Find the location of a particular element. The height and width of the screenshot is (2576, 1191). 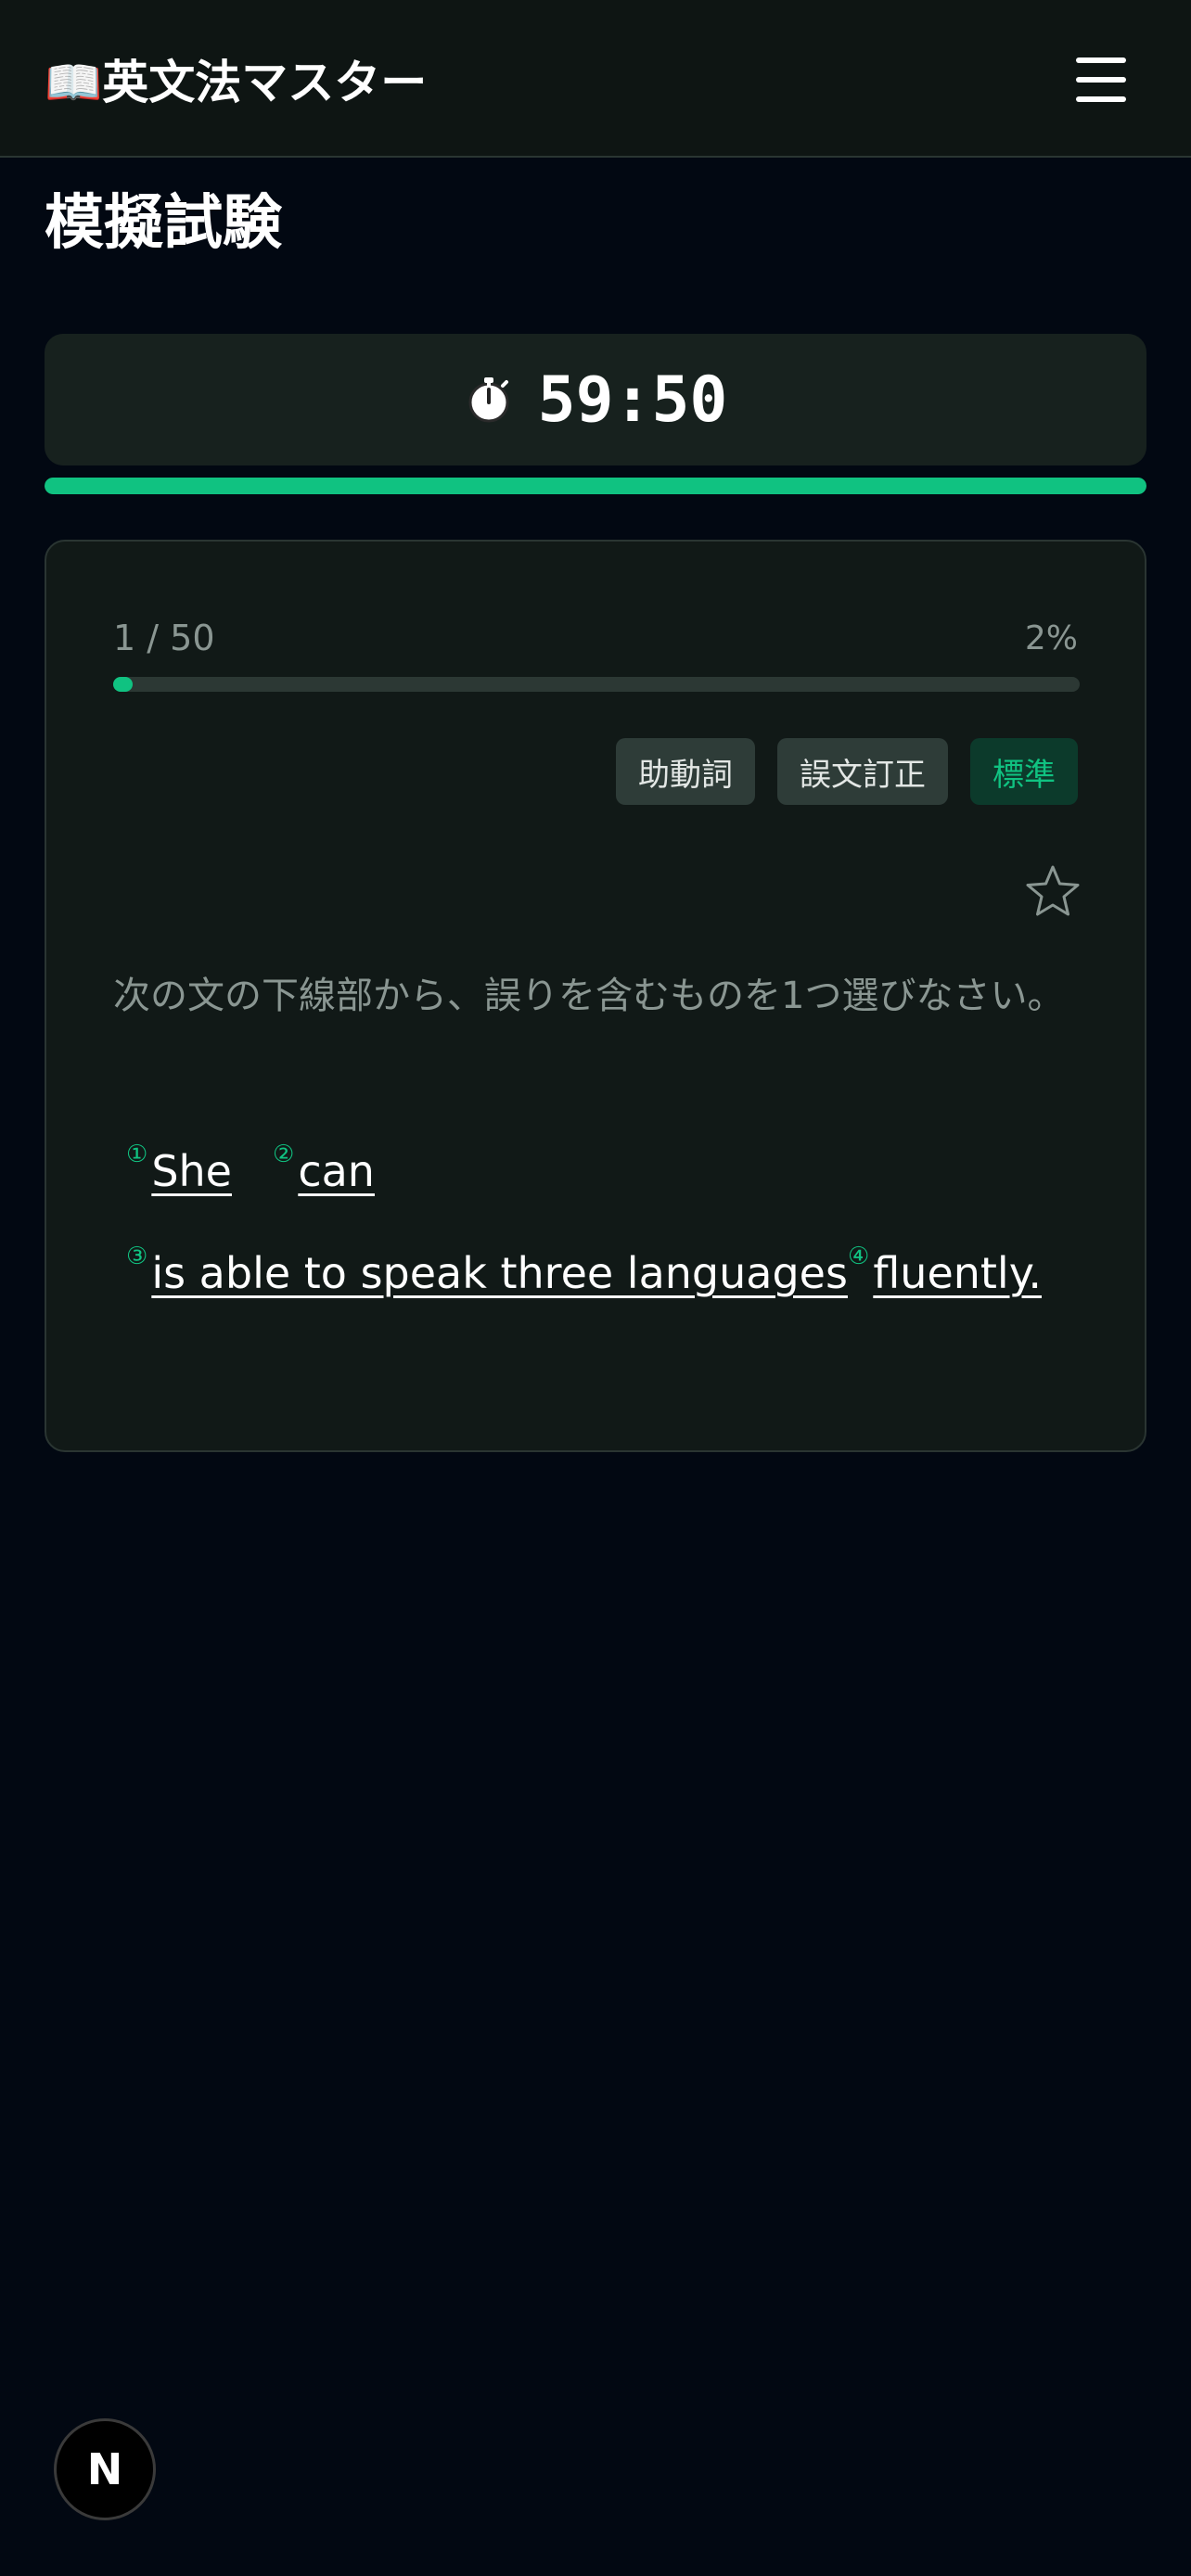

question-progress-bar is located at coordinates (597, 685).